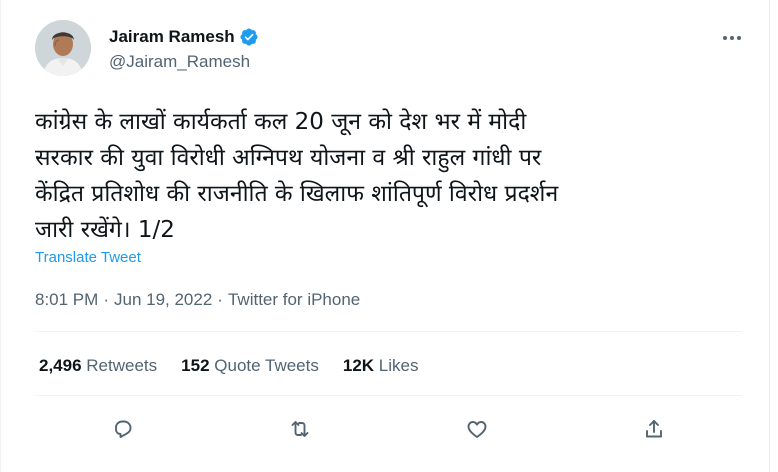 Image resolution: width=778 pixels, height=472 pixels. What do you see at coordinates (398, 365) in the screenshot?
I see `likes-label: Likes` at bounding box center [398, 365].